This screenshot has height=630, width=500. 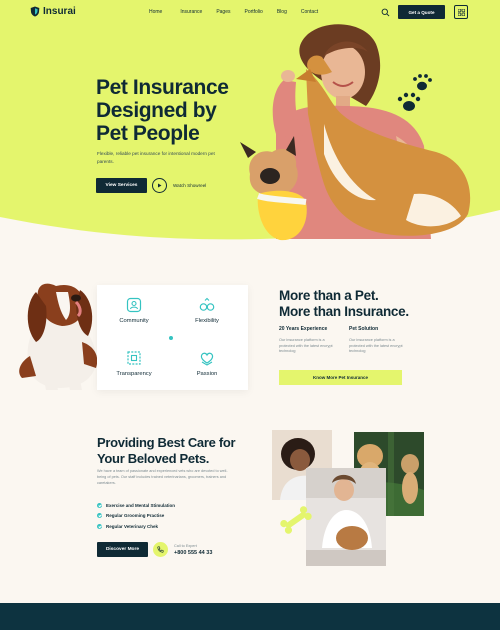 What do you see at coordinates (191, 12) in the screenshot?
I see `nav-item-insurance: Insurance` at bounding box center [191, 12].